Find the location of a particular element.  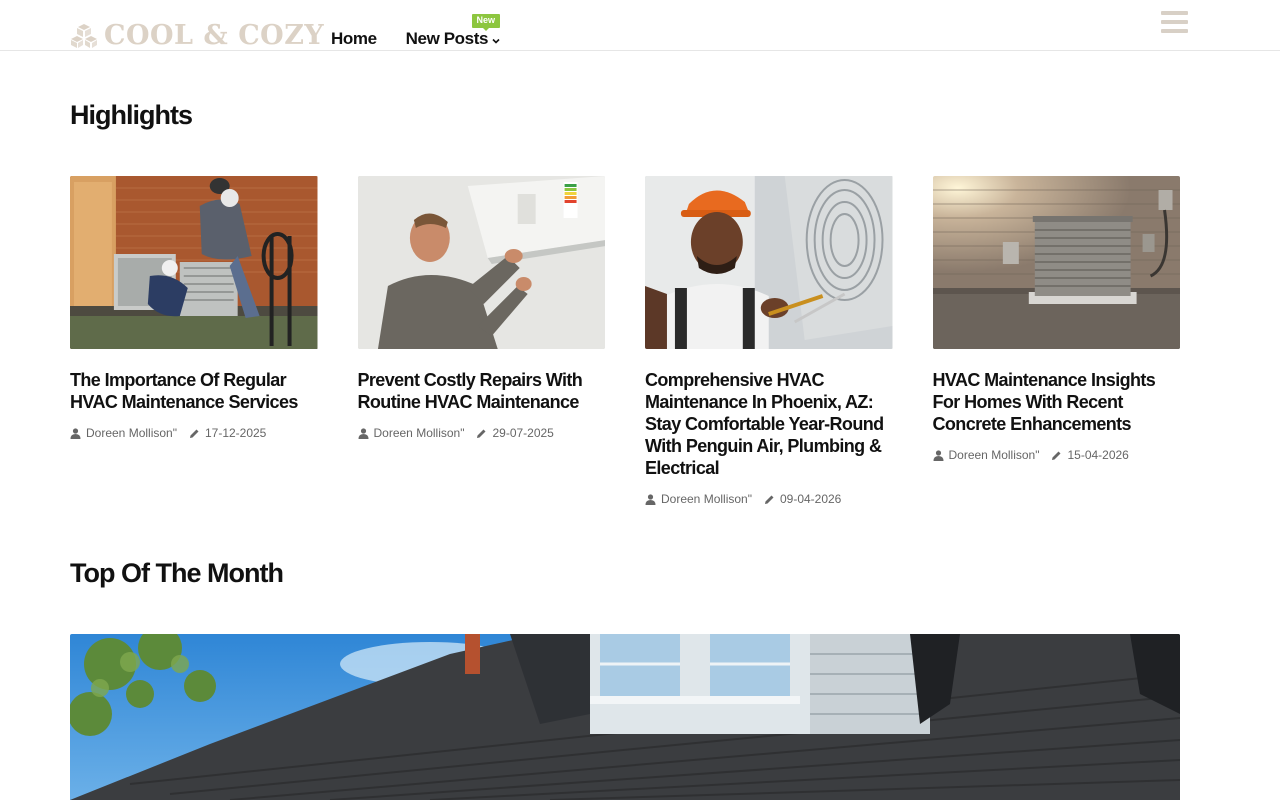

post-date: 09-04-2026 is located at coordinates (802, 499).